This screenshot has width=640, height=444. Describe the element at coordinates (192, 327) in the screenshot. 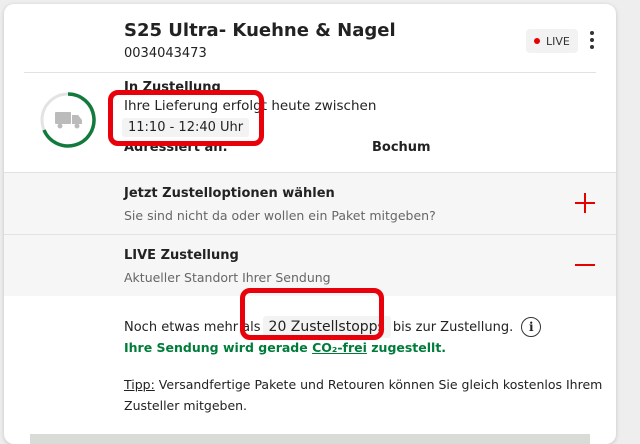

I see `stops-prefix: Noch etwas mehr als` at that location.